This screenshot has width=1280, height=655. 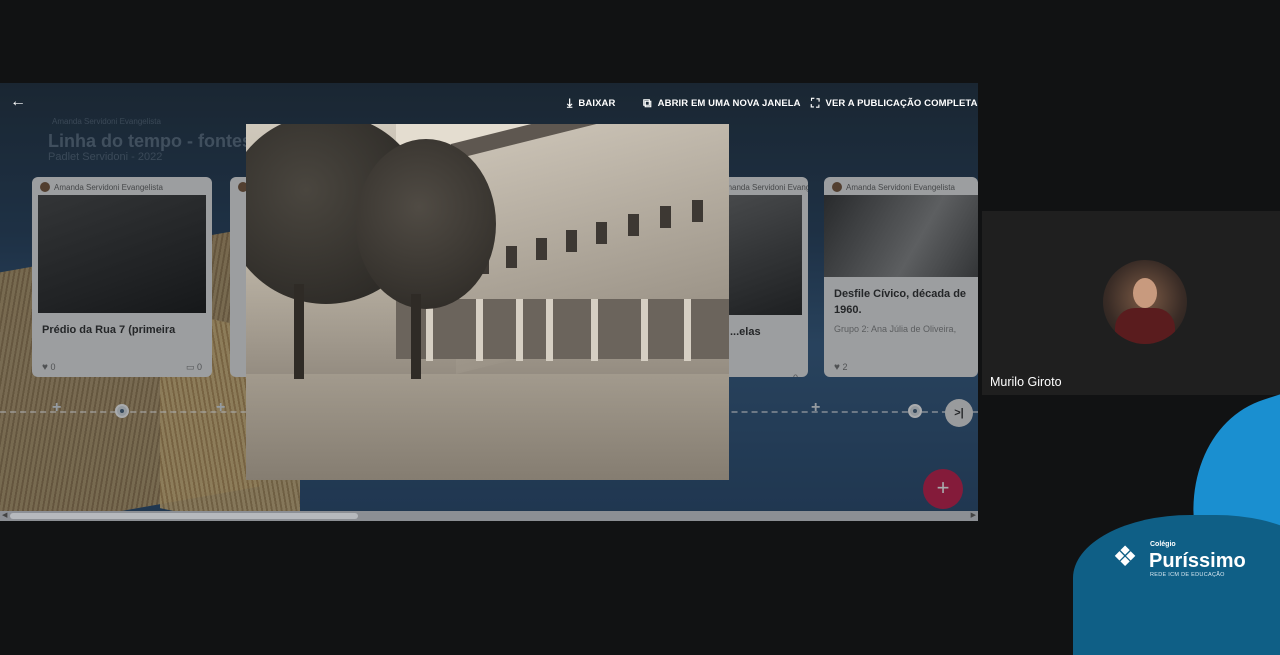 What do you see at coordinates (597, 103) in the screenshot?
I see `download-label: BAIXAR` at bounding box center [597, 103].